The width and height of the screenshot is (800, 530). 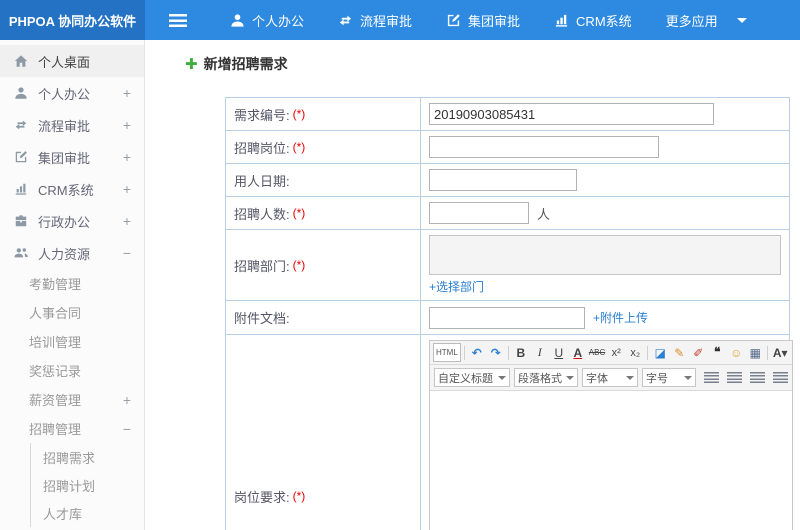 I want to click on sidebar-item-label: 人才库, so click(x=63, y=514).